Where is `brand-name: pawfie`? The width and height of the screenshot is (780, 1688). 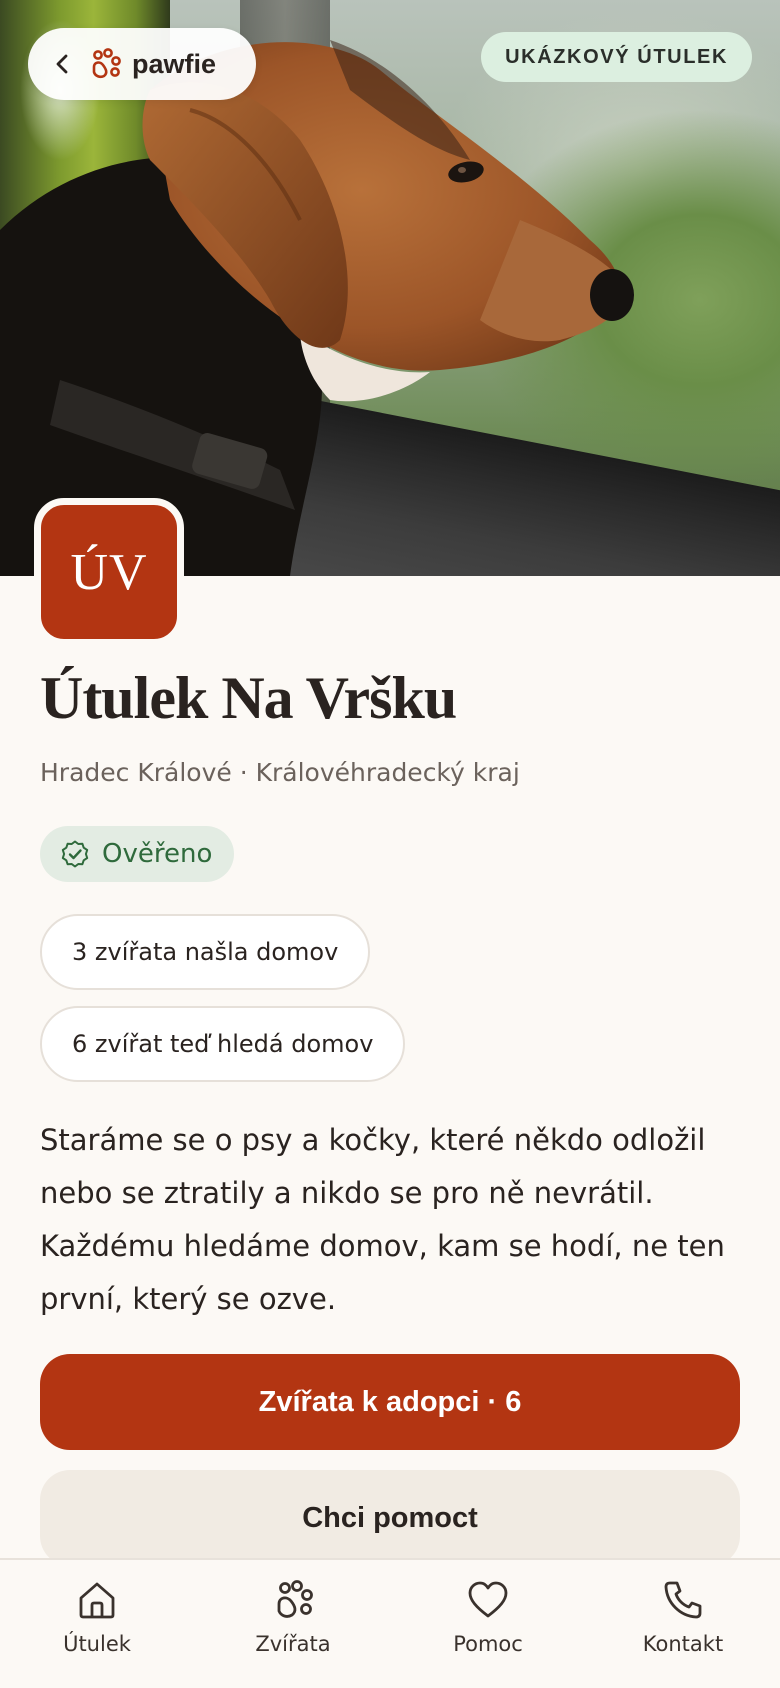
brand-name: pawfie is located at coordinates (174, 63).